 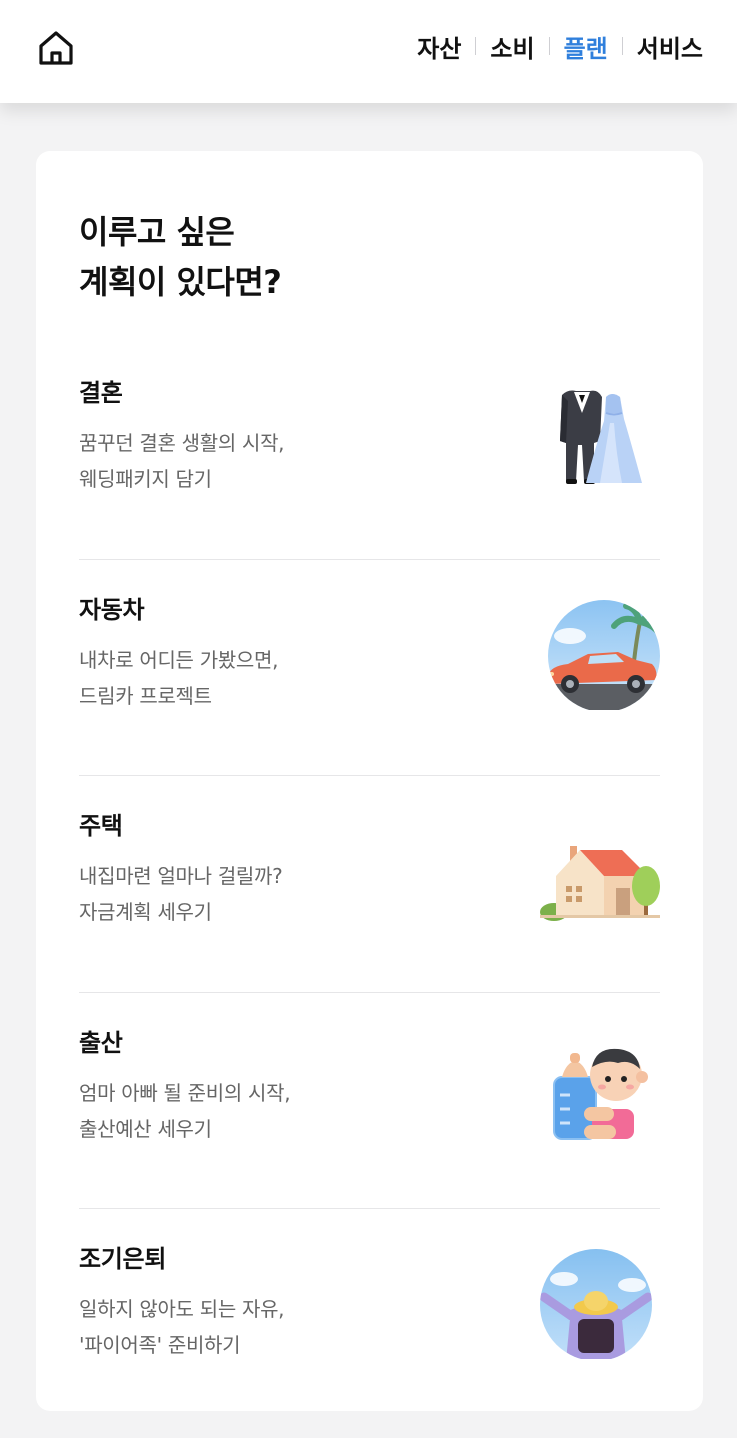 I want to click on house-icon, so click(x=600, y=871).